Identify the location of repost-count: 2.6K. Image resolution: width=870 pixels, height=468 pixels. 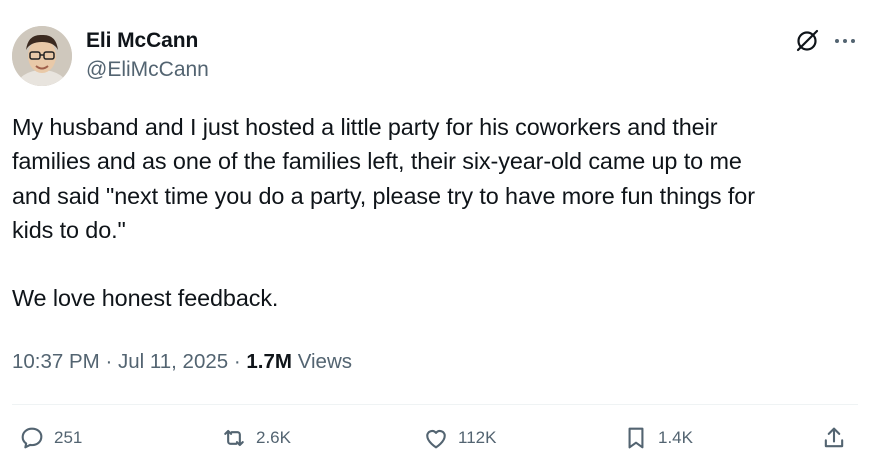
(273, 437).